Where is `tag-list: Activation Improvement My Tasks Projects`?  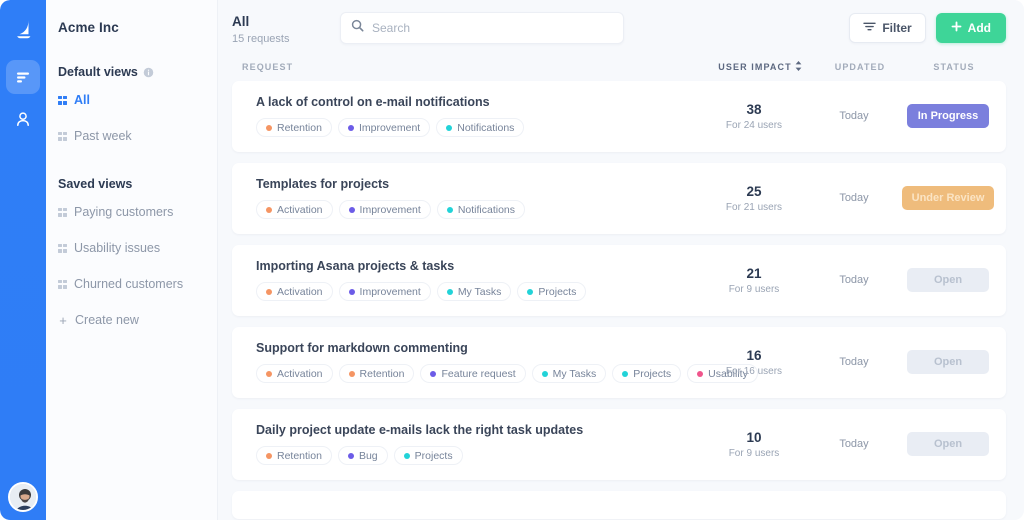
tag-list: Activation Improvement My Tasks Projects is located at coordinates (476, 292).